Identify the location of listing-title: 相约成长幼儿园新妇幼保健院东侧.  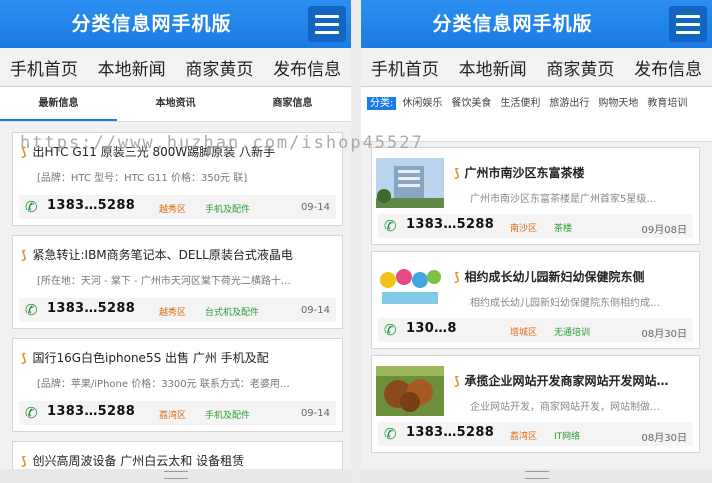
(554, 277).